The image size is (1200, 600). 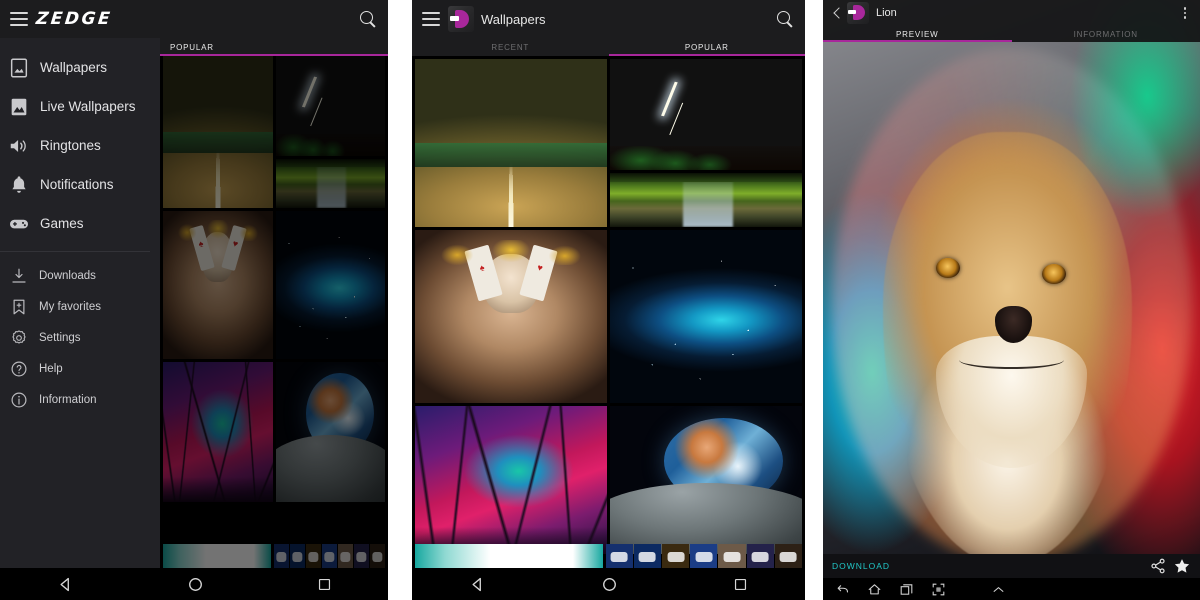 I want to click on wallpaper-thumb-skull: ♠ ♥, so click(x=511, y=316).